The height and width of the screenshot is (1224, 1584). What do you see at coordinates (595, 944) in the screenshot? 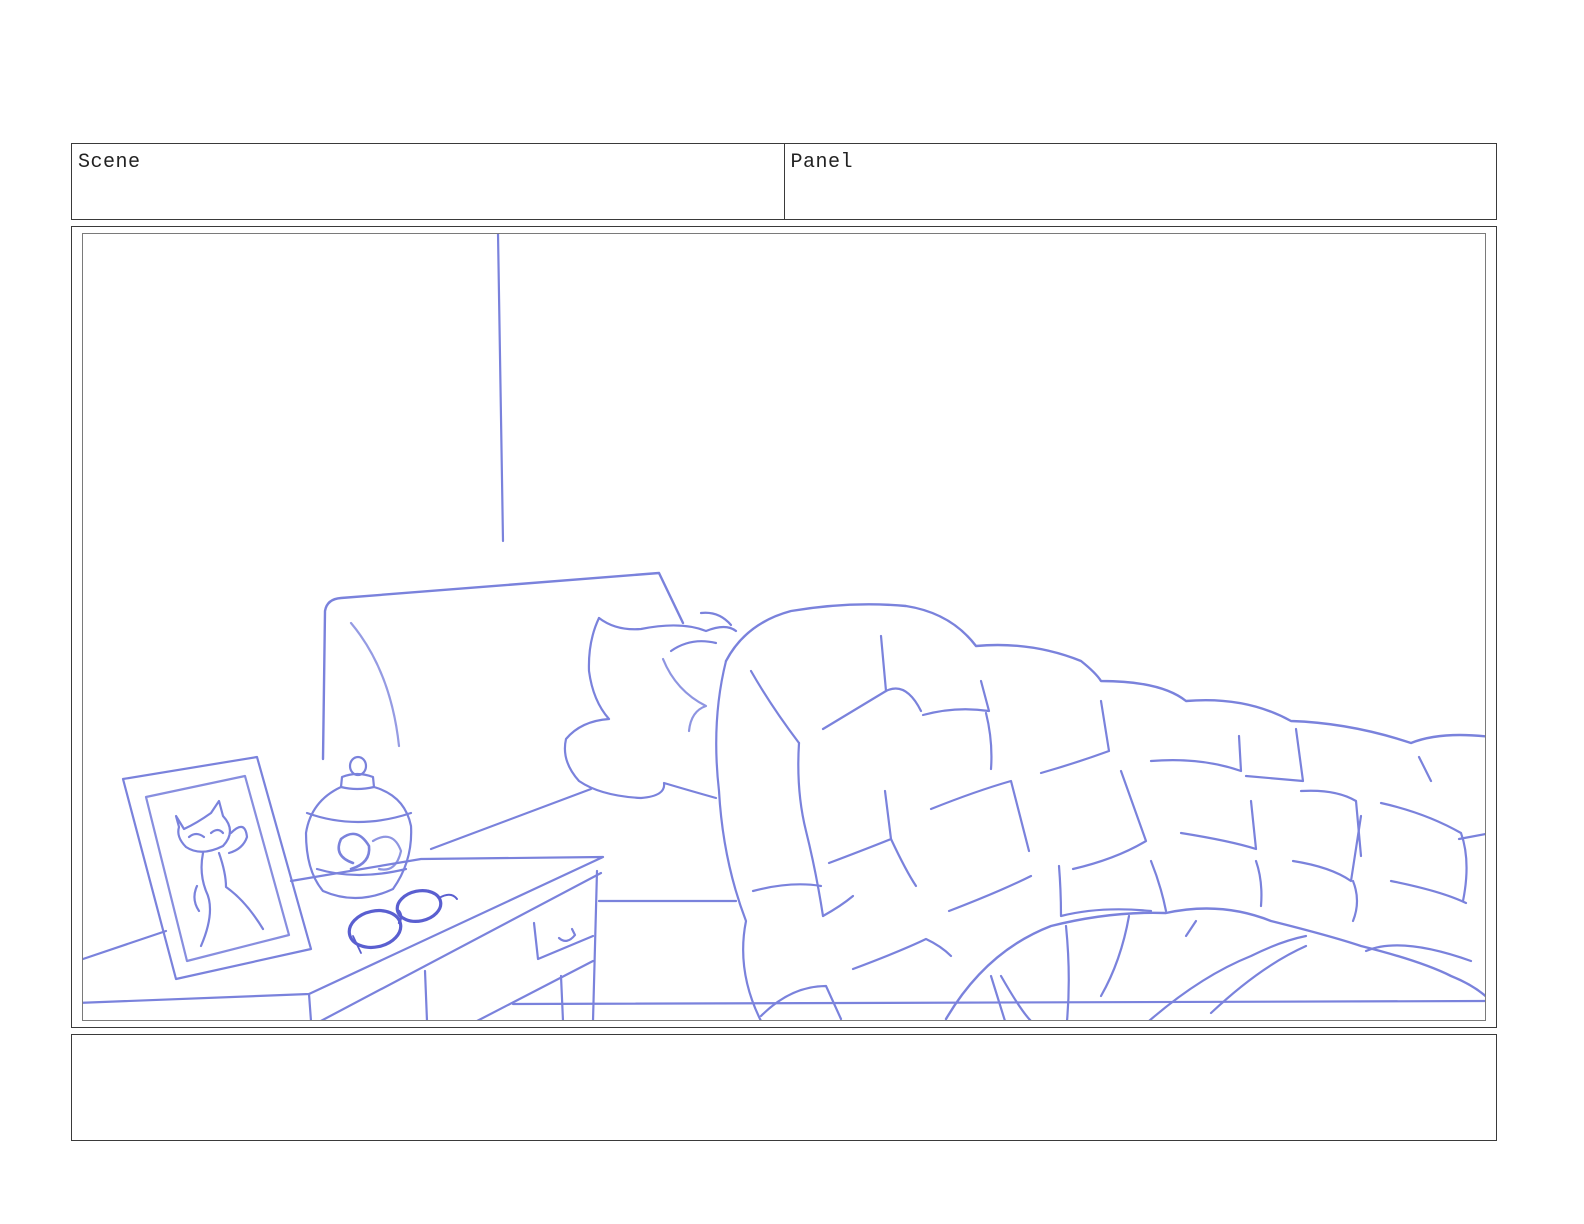
I see `nightstand-side` at bounding box center [595, 944].